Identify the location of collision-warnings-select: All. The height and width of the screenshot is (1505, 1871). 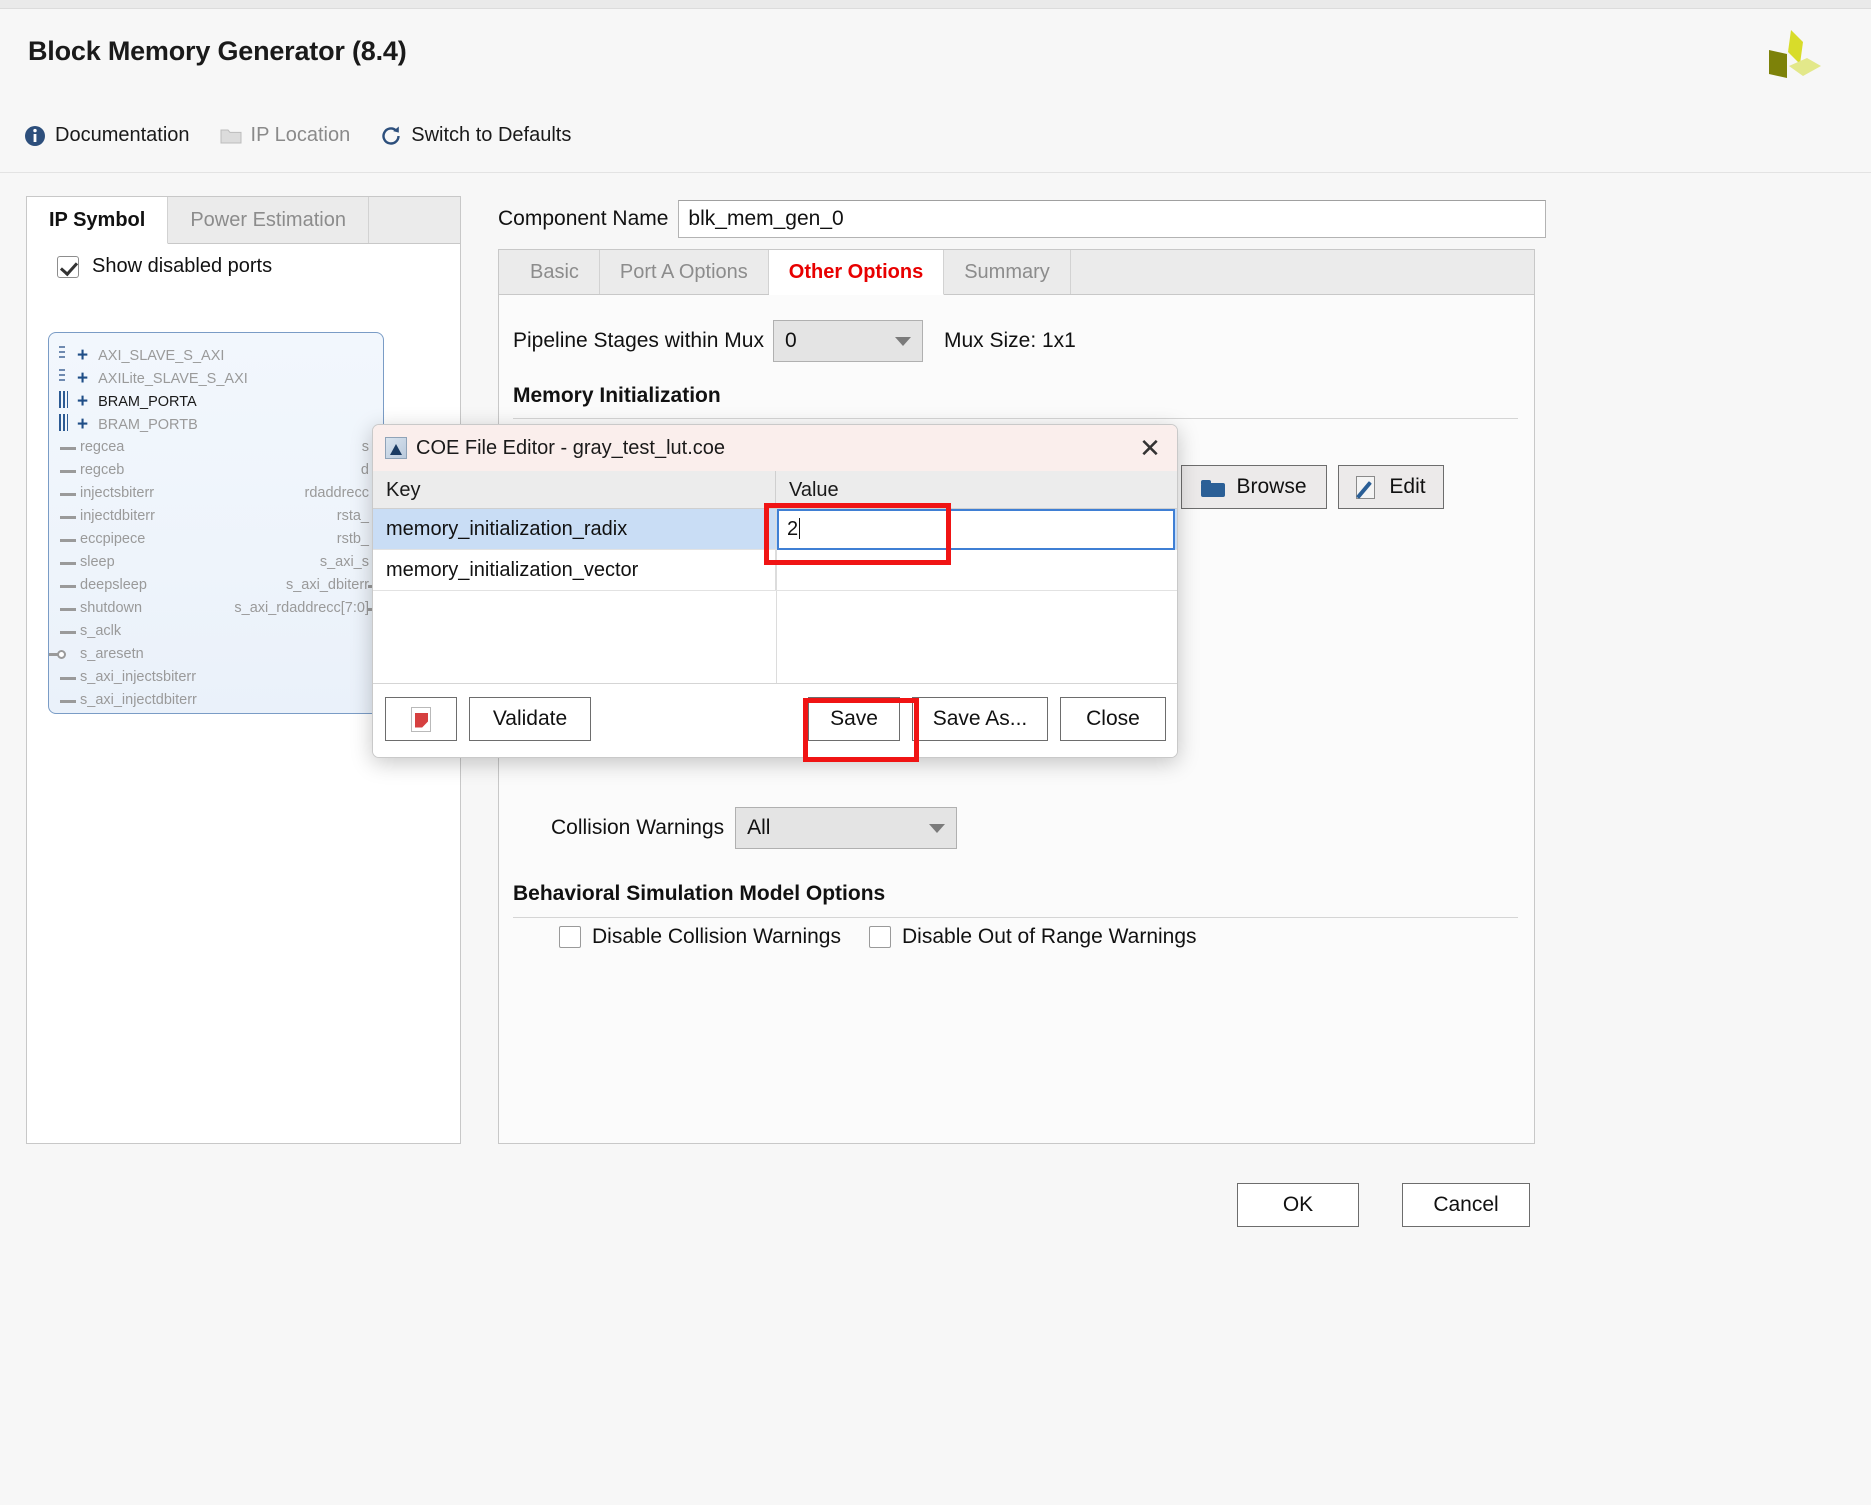
(846, 828).